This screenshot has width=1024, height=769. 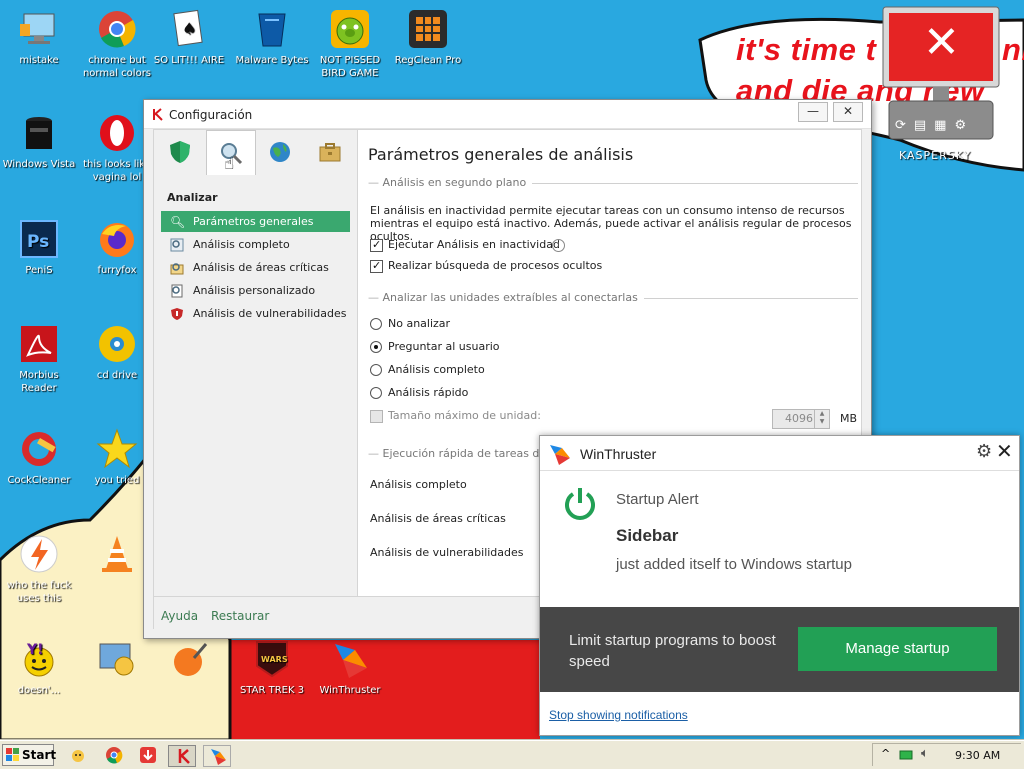 What do you see at coordinates (475, 245) in the screenshot?
I see `checkbox-idle-scan: Ejecutar Análisis en inactividad i` at bounding box center [475, 245].